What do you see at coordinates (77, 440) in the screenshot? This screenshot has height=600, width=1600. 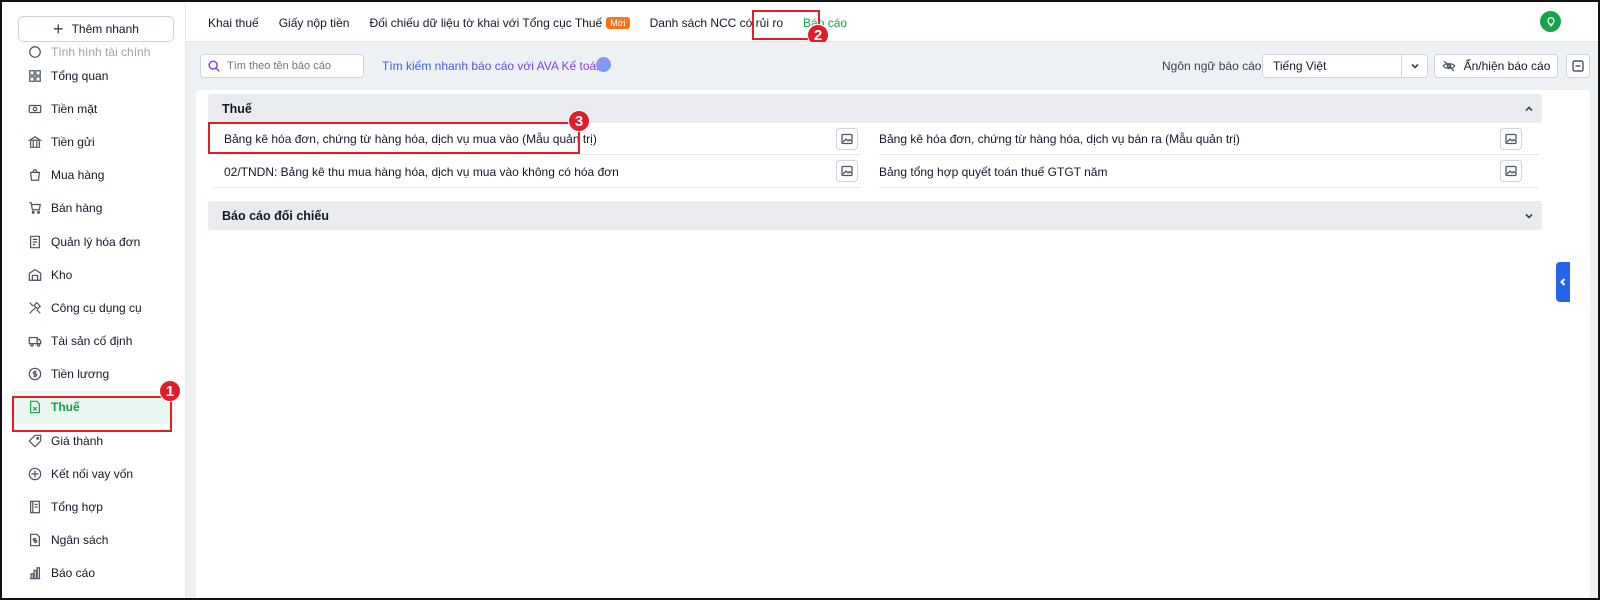 I see `sidebar-item-label: Giá thành` at bounding box center [77, 440].